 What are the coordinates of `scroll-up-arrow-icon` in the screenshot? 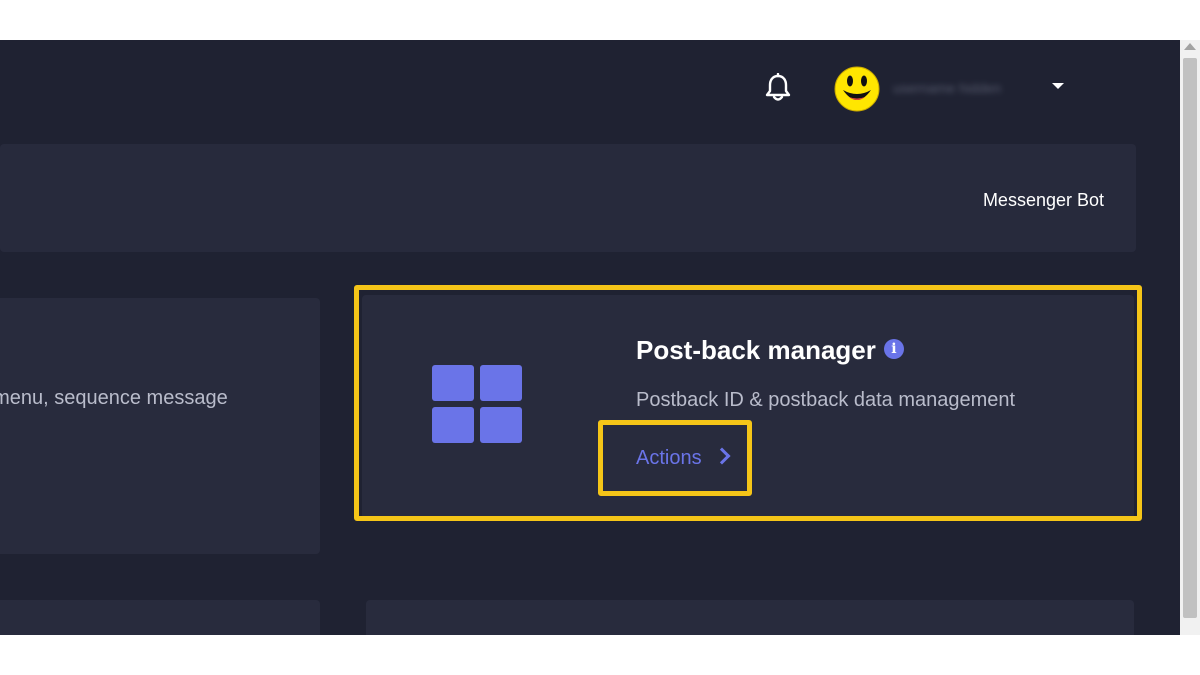 It's located at (1190, 46).